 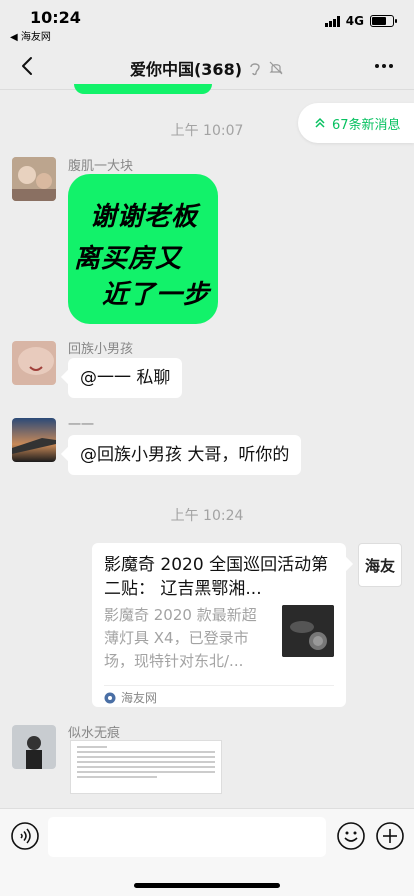 I want to click on status-time: 10:24, so click(x=55, y=17).